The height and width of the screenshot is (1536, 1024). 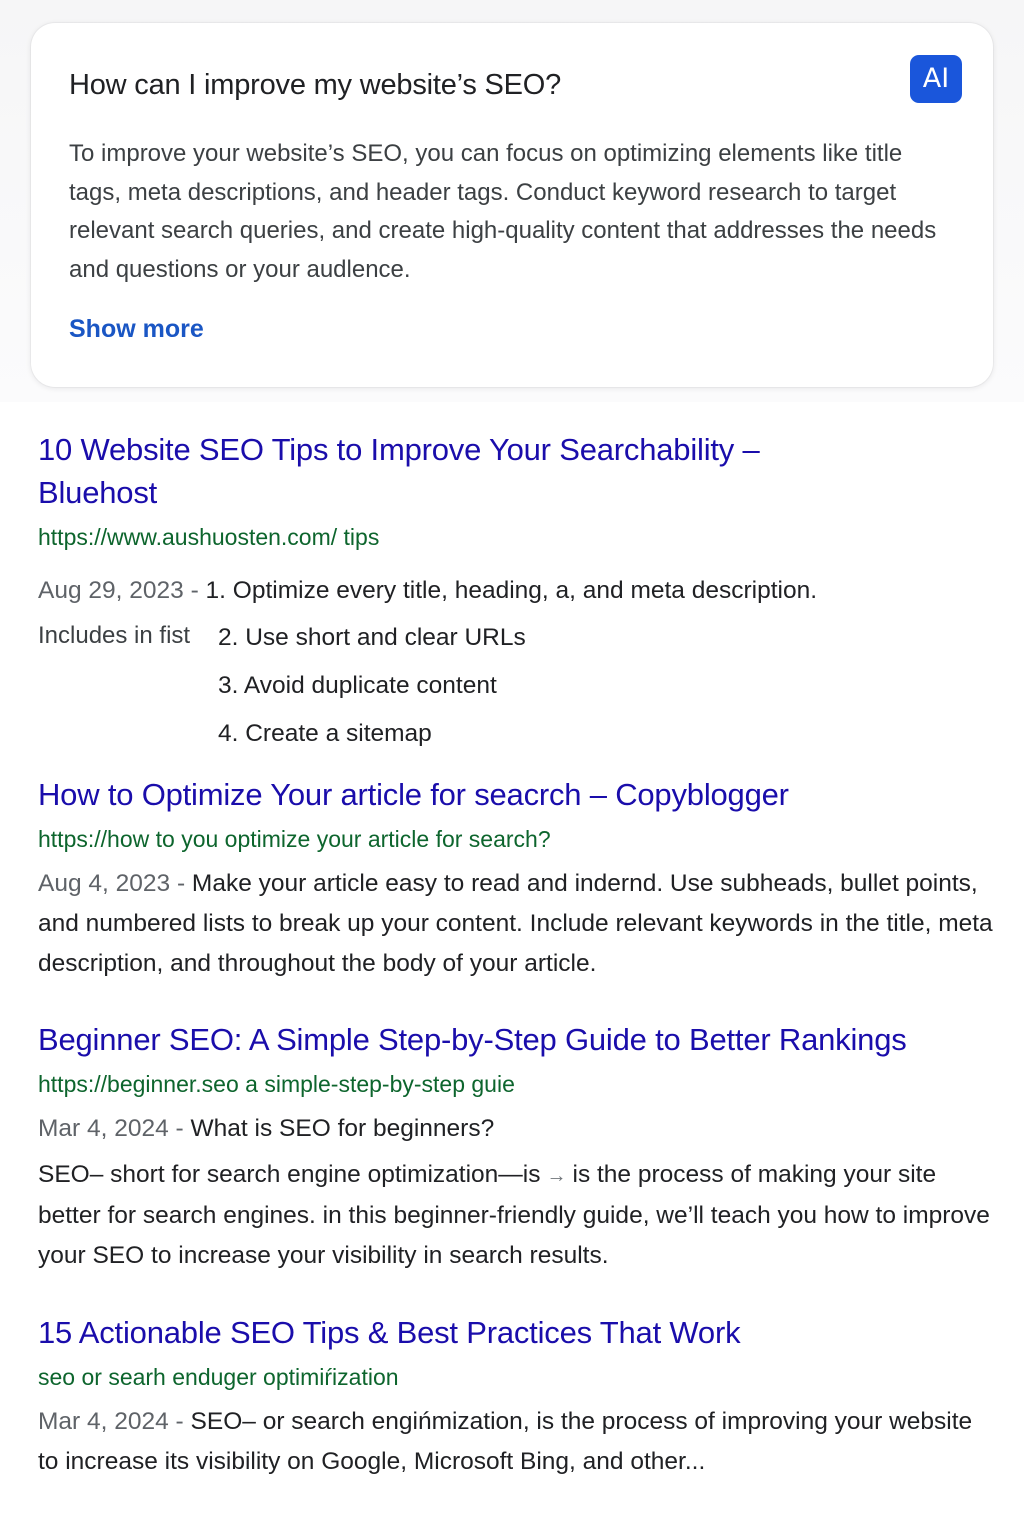 I want to click on arrow-right-icon: →, so click(x=556, y=1176).